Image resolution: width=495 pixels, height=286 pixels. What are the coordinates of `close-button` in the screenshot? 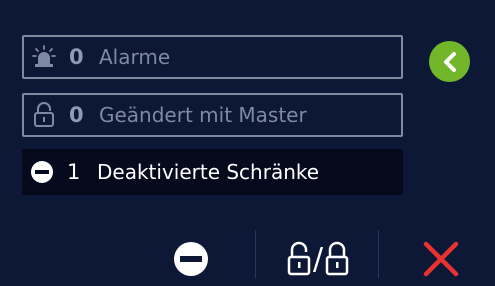 It's located at (441, 259).